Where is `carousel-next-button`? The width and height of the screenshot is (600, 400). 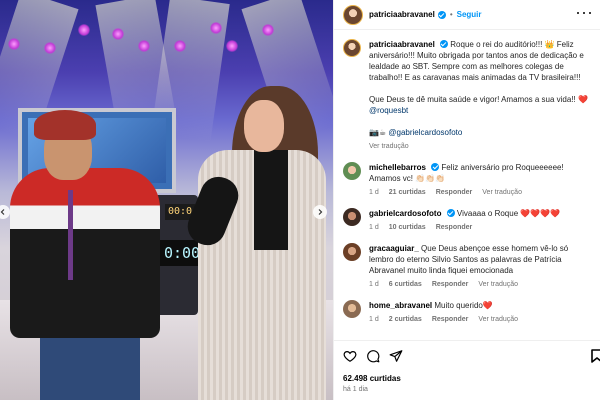 carousel-next-button is located at coordinates (320, 212).